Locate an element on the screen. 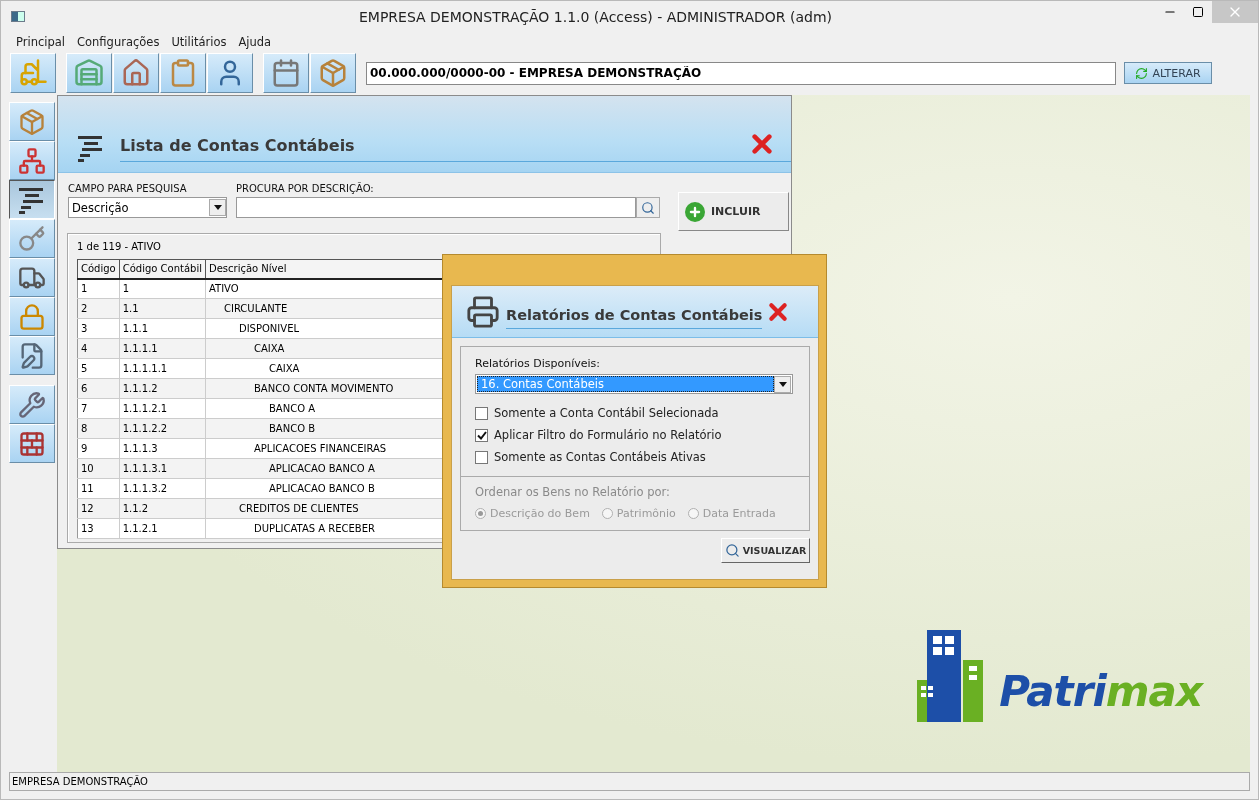 This screenshot has width=1259, height=800. table-cell: 13 is located at coordinates (98, 528).